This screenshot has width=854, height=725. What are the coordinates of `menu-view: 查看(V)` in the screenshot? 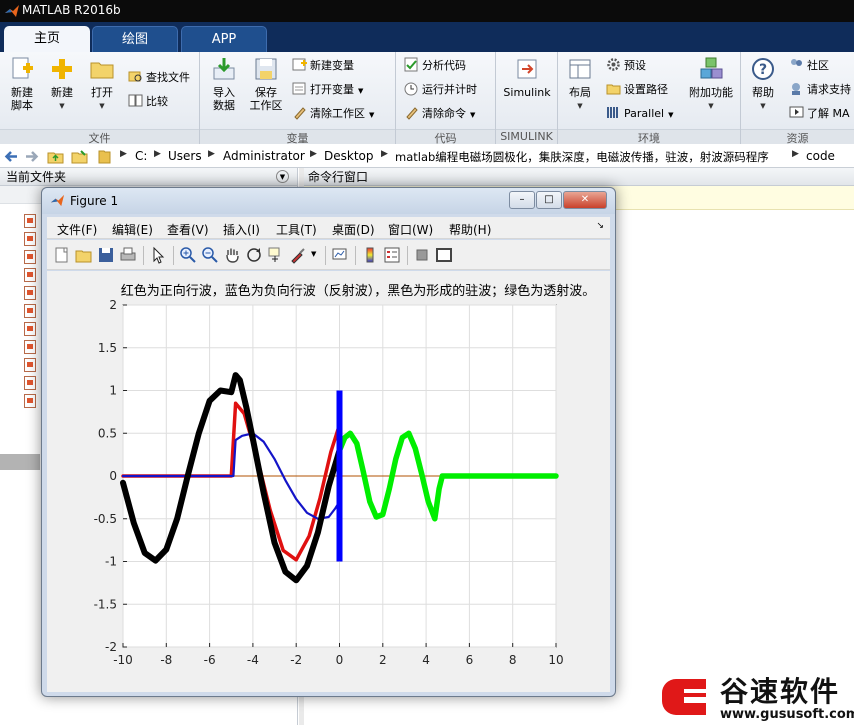 It's located at (188, 229).